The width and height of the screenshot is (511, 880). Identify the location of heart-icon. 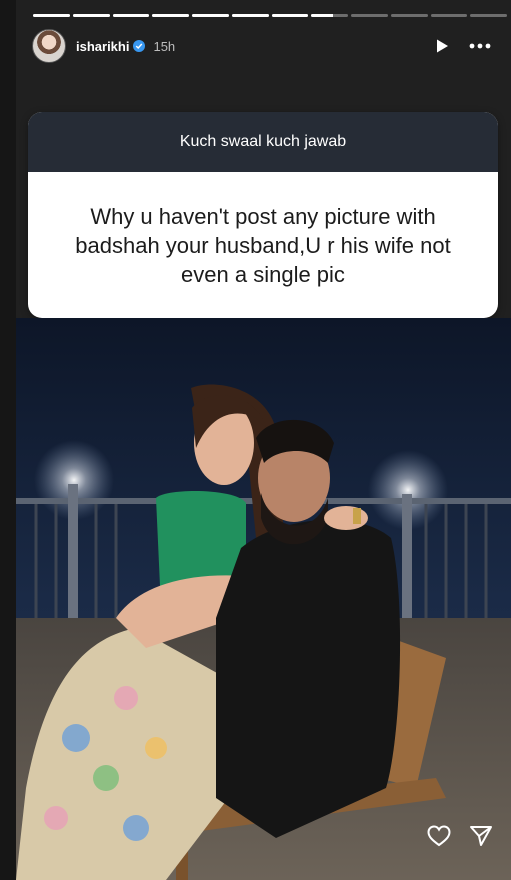
(439, 836).